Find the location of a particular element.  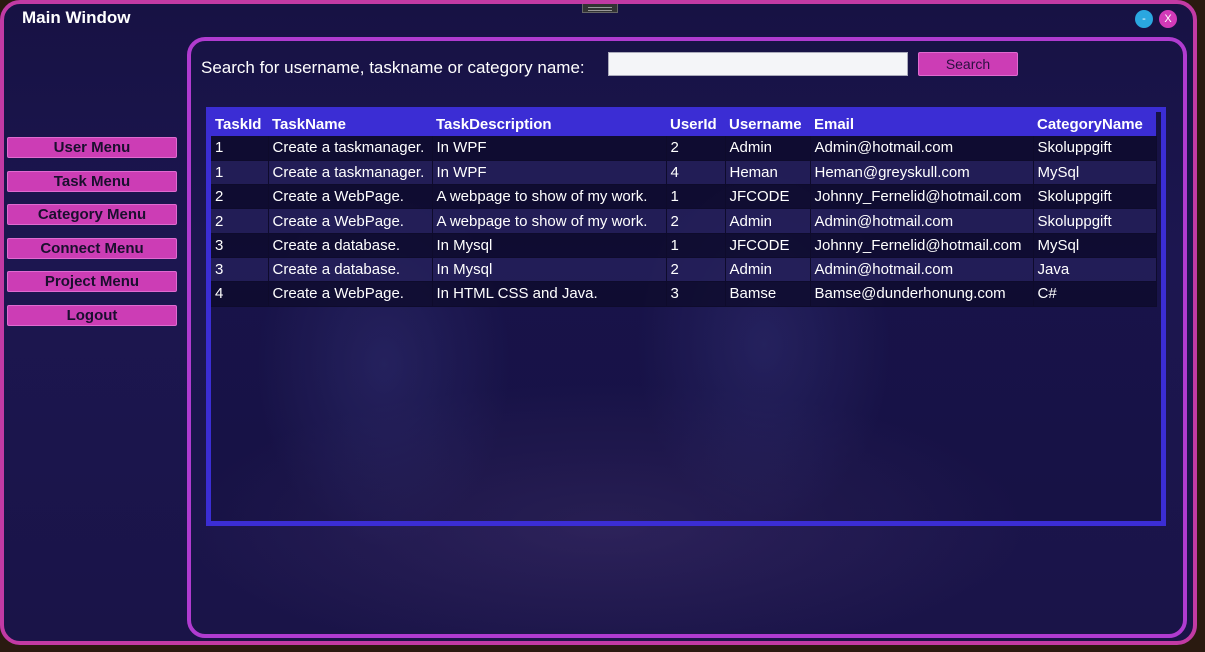

cell-username: Heman is located at coordinates (768, 173).